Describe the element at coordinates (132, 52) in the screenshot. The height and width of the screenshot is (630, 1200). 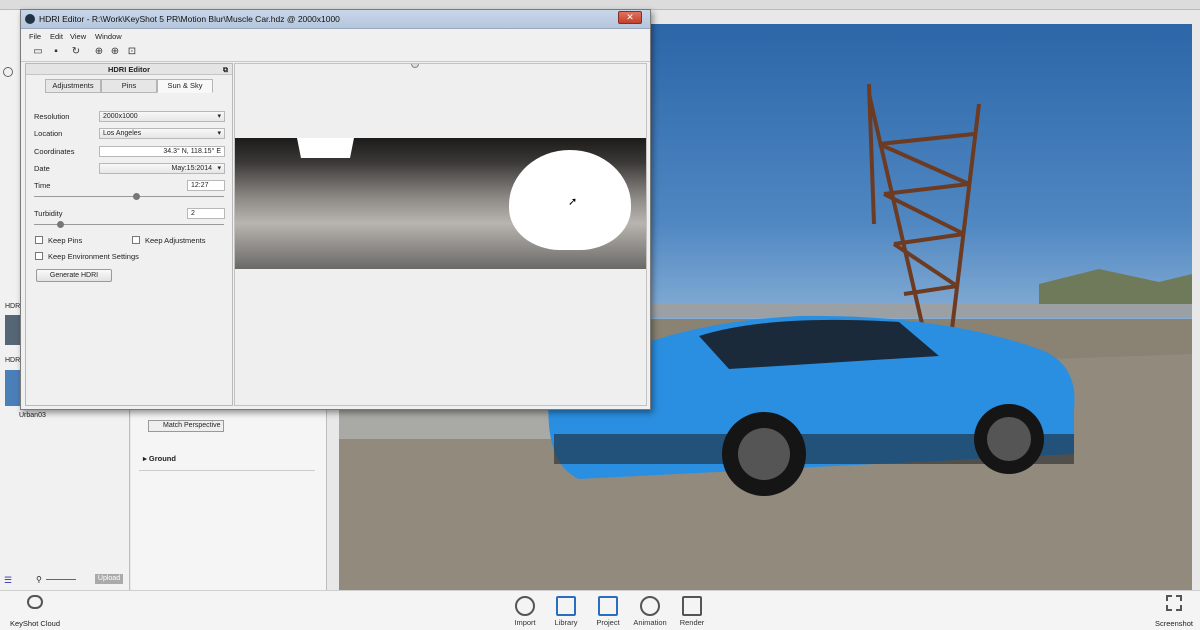
I see `export-icon: ⊡` at that location.